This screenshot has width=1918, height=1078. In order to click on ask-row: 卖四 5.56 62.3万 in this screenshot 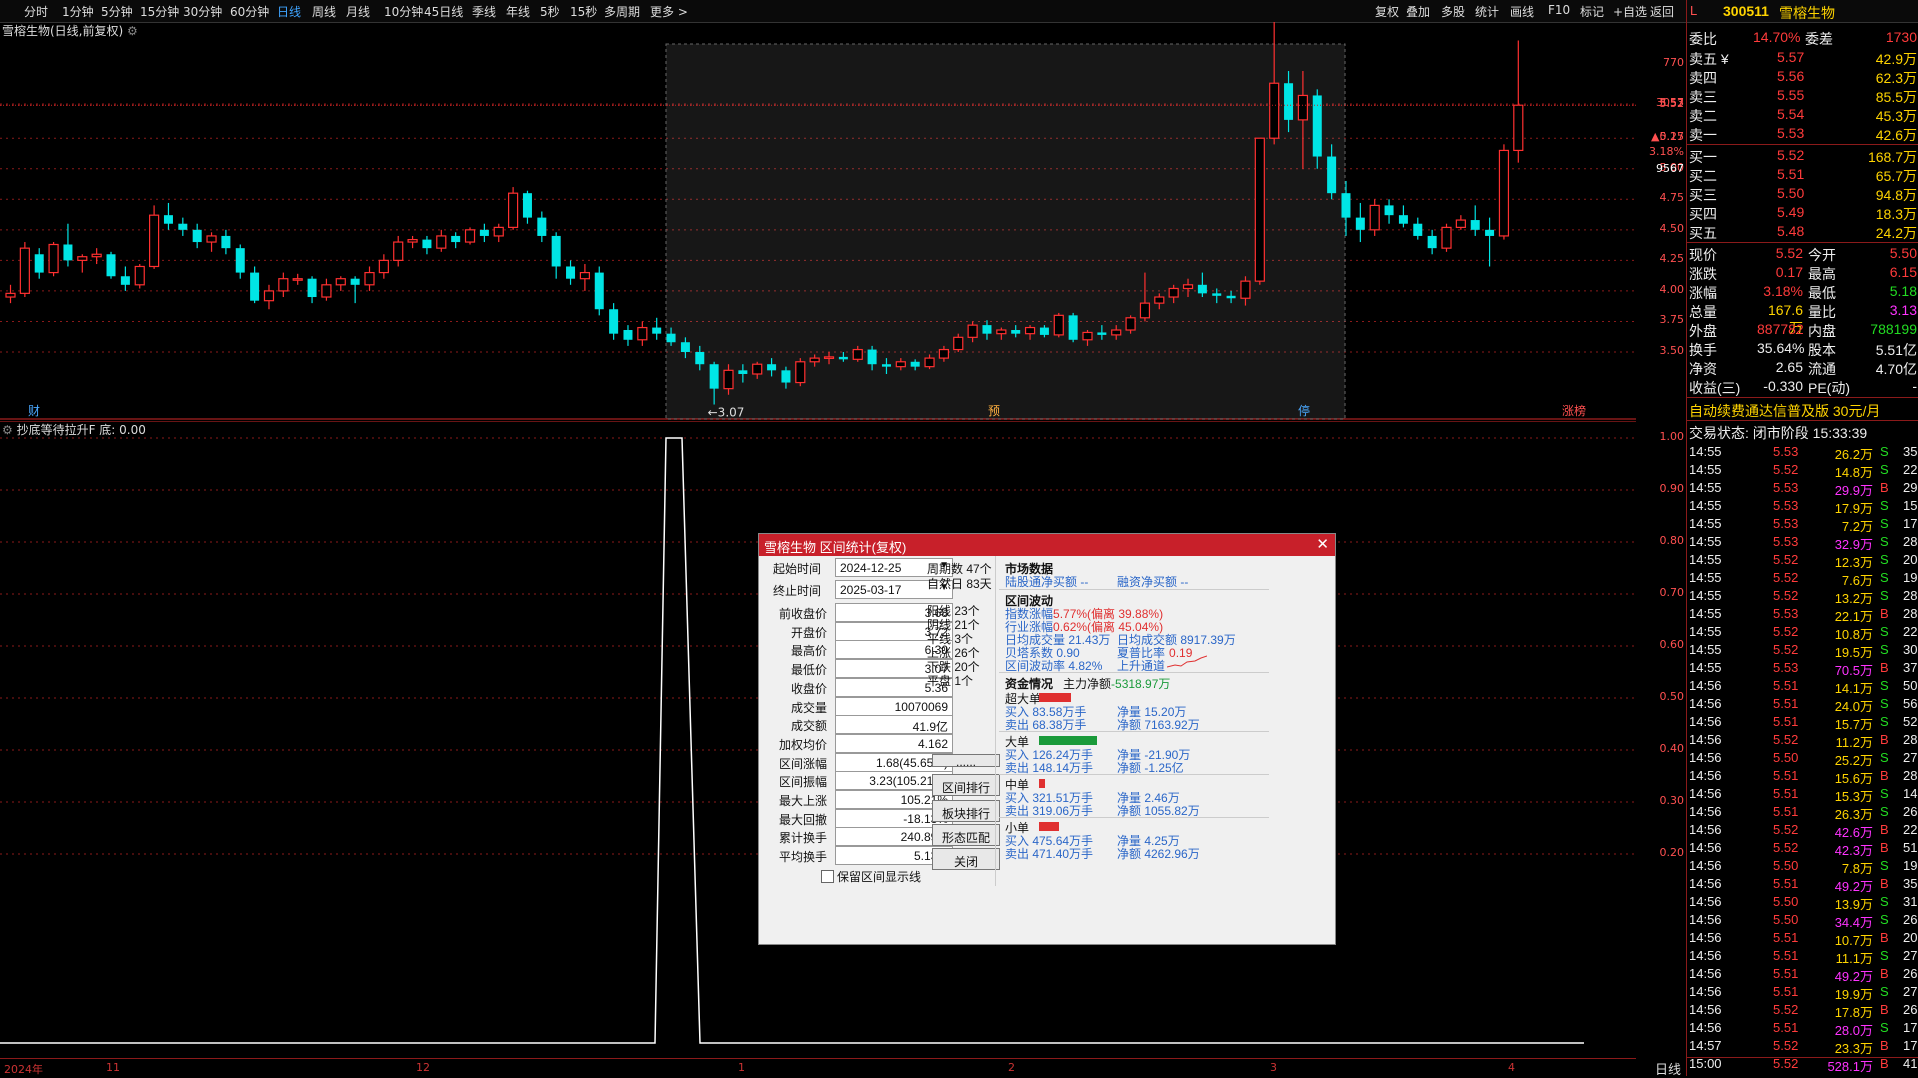, I will do `click(1802, 76)`.